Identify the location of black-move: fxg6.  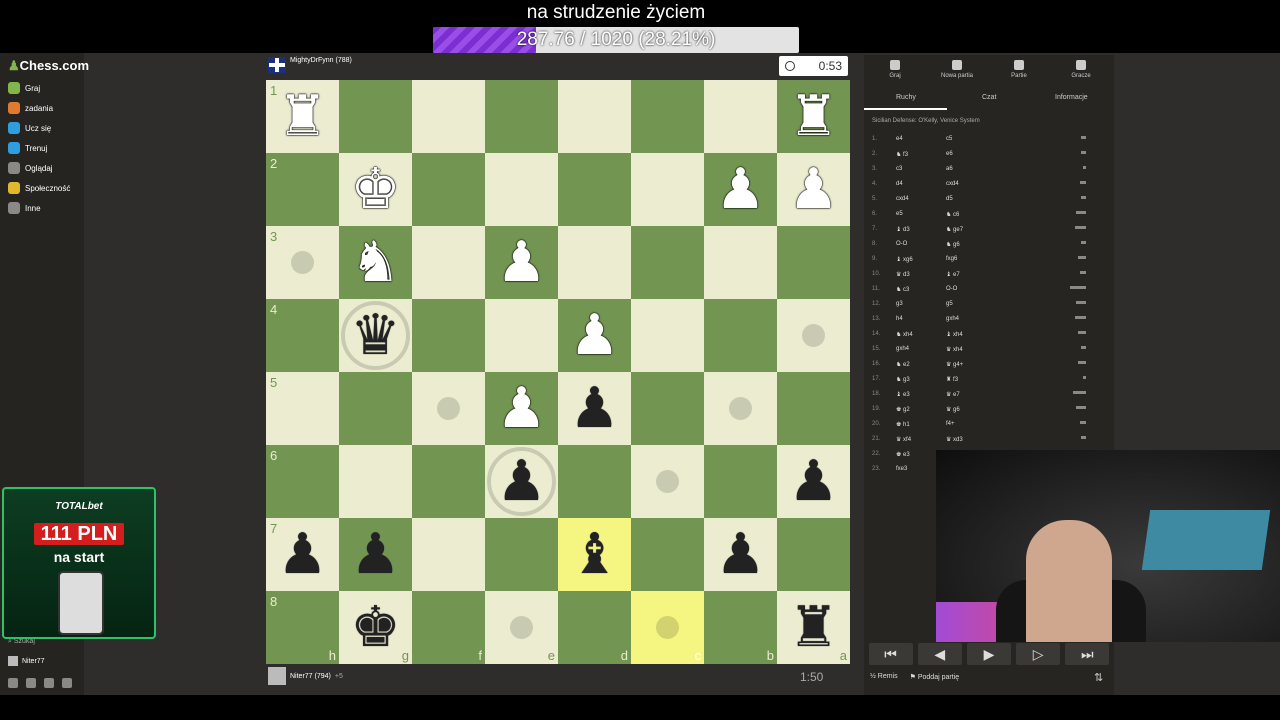
(951, 259).